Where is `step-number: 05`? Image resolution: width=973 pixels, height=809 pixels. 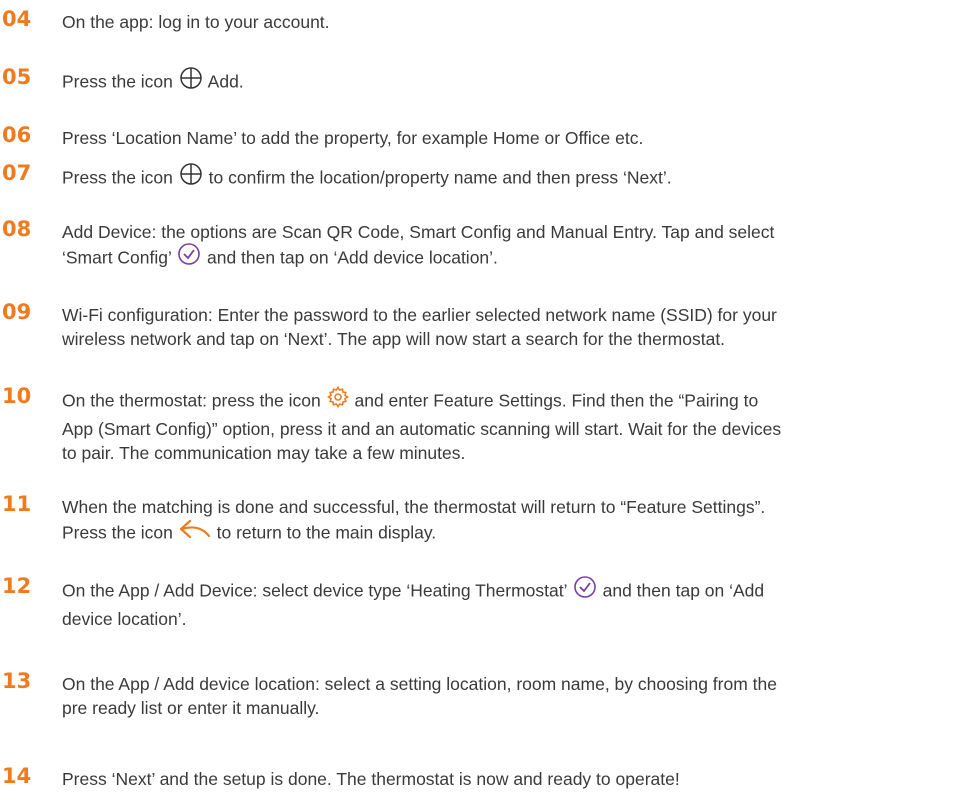 step-number: 05 is located at coordinates (17, 77).